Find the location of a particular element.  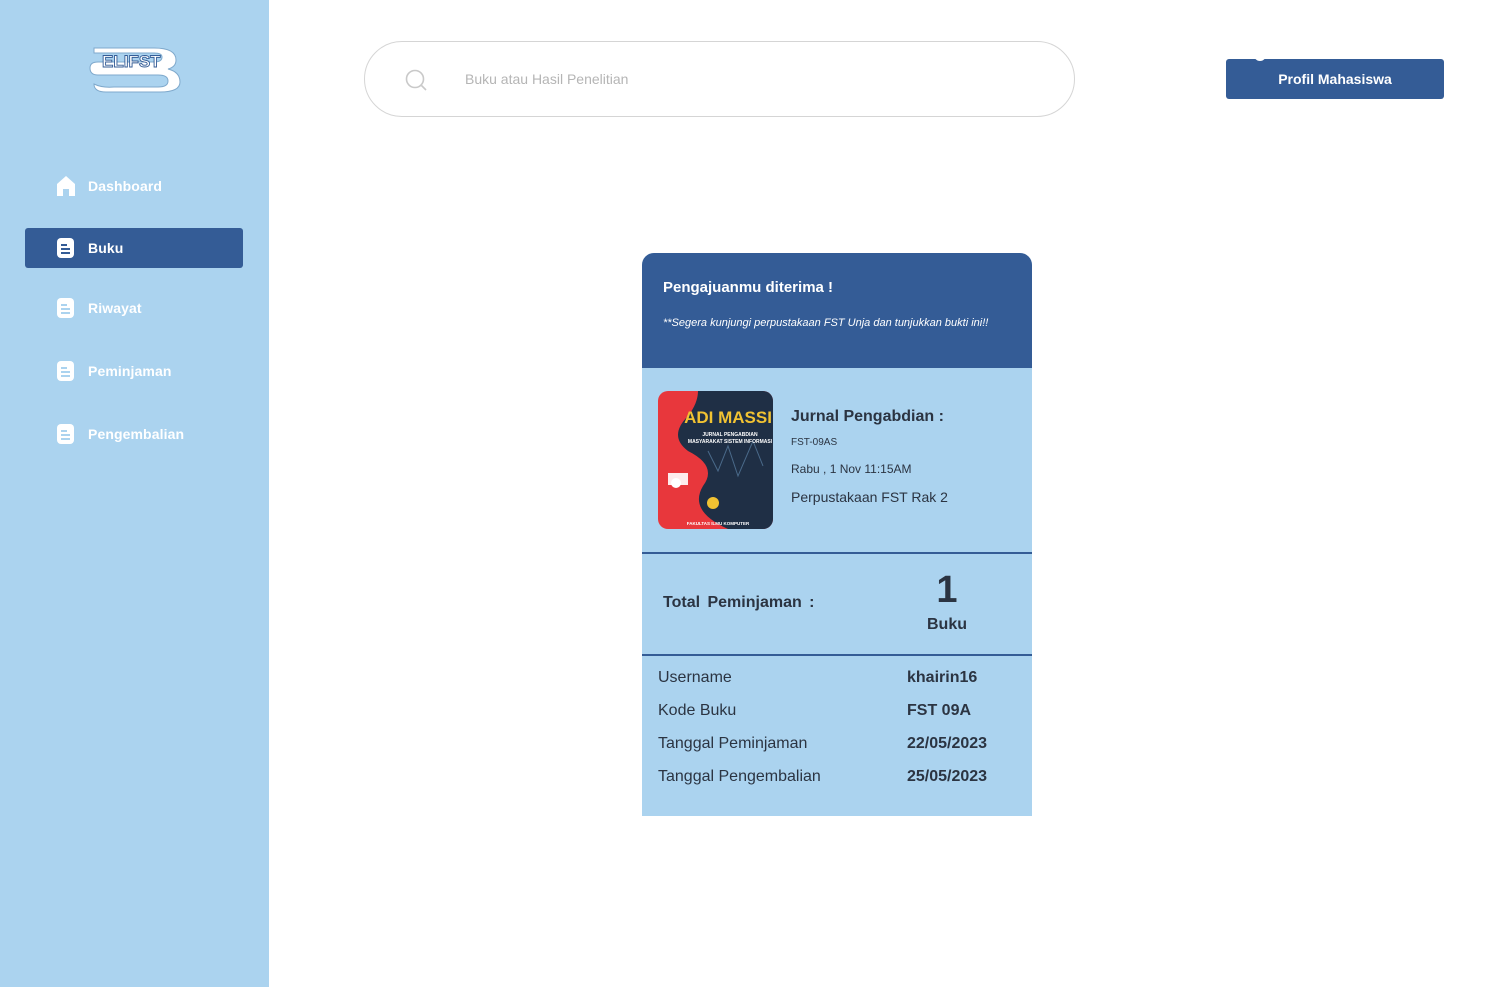

home-icon is located at coordinates (66, 186).